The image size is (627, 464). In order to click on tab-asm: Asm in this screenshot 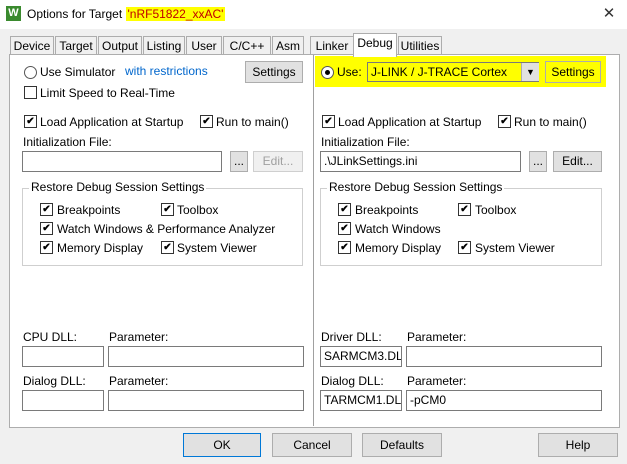, I will do `click(288, 46)`.